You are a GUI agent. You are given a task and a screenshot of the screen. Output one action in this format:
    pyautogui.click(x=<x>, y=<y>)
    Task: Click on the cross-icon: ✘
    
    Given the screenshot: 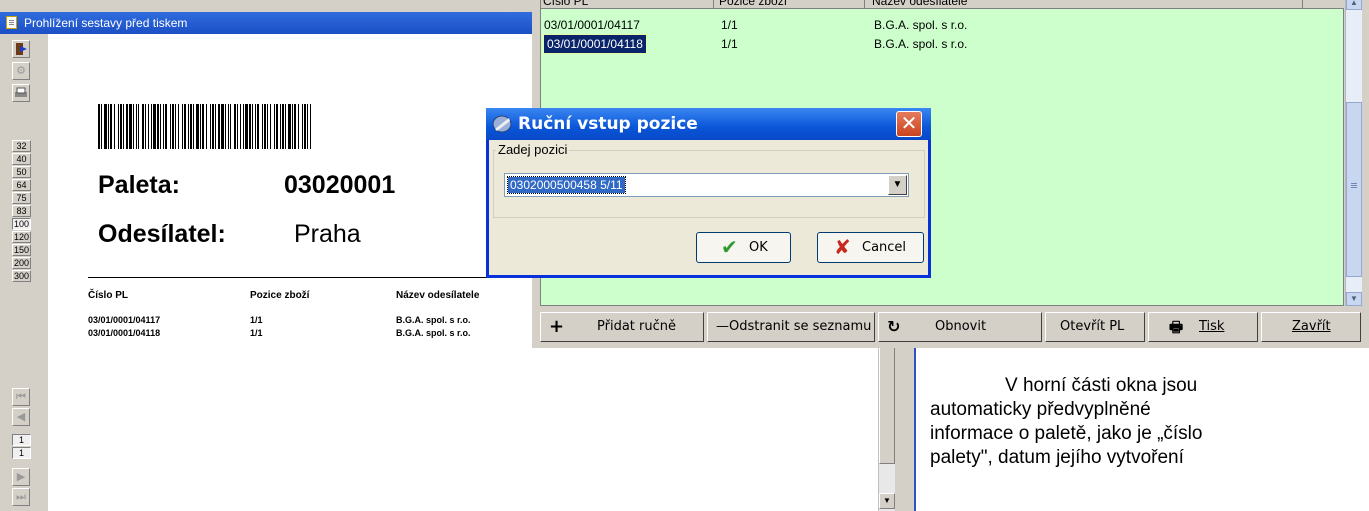 What is the action you would take?
    pyautogui.click(x=842, y=247)
    